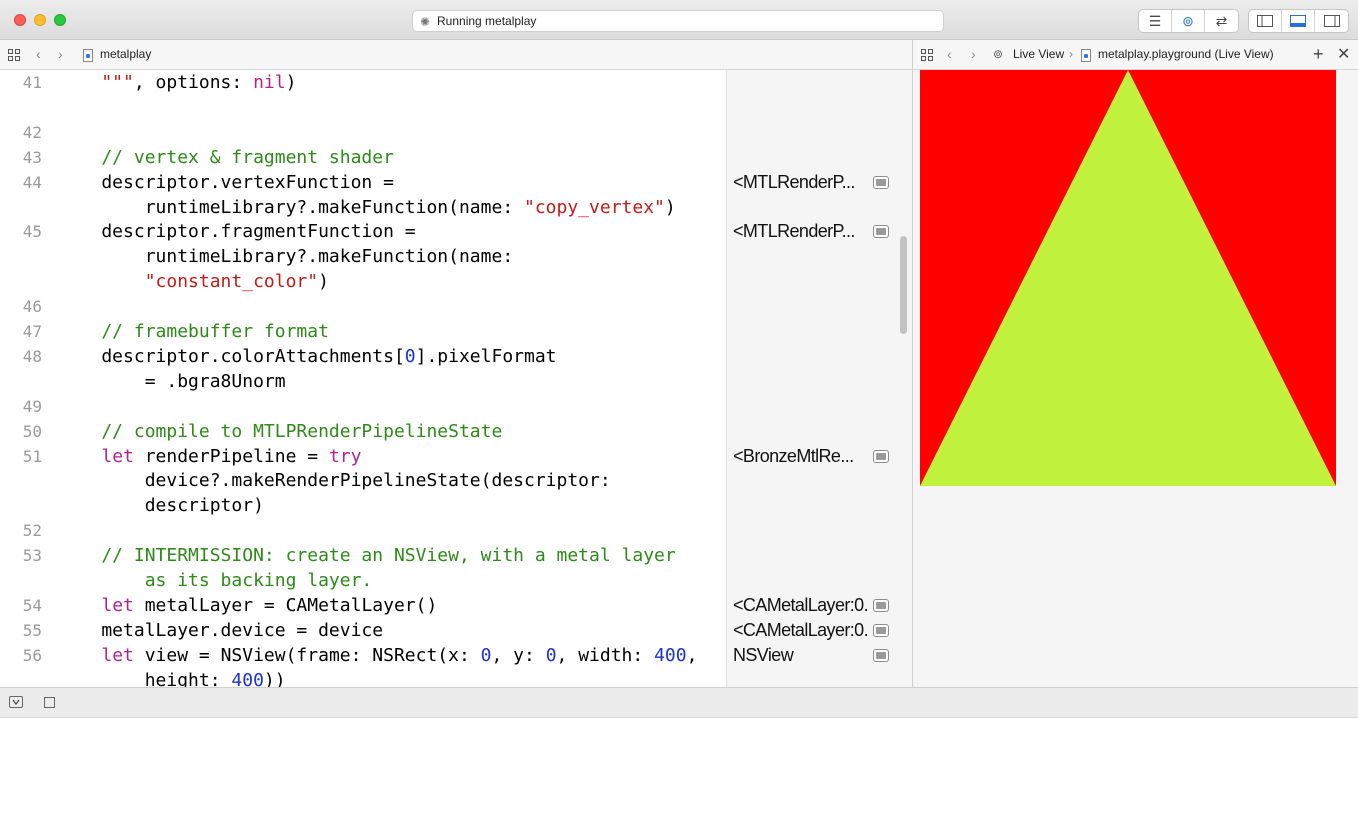 Image resolution: width=1358 pixels, height=819 pixels. I want to click on code-line: metalLayer.device = device, so click(220, 630).